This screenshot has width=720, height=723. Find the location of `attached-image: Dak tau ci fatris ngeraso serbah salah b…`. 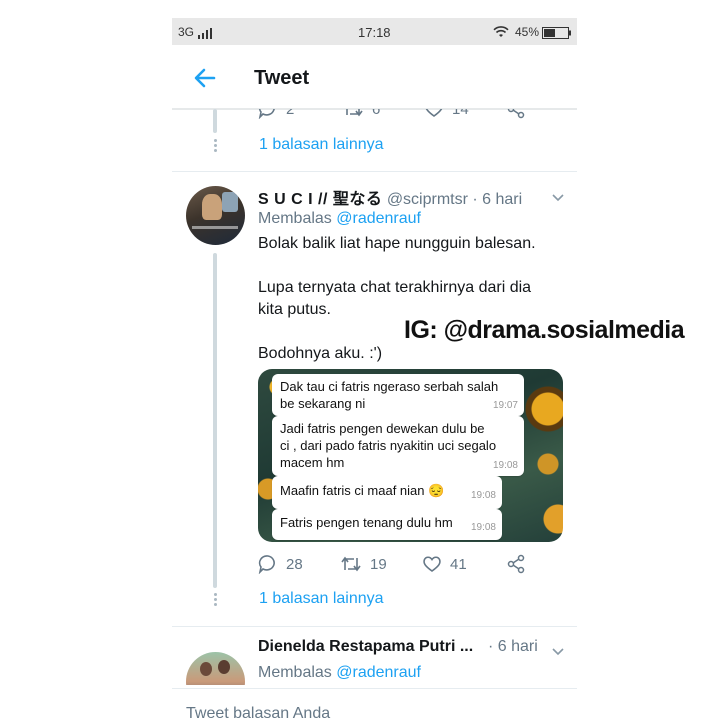

attached-image: Dak tau ci fatris ngeraso serbah salah b… is located at coordinates (410, 455).